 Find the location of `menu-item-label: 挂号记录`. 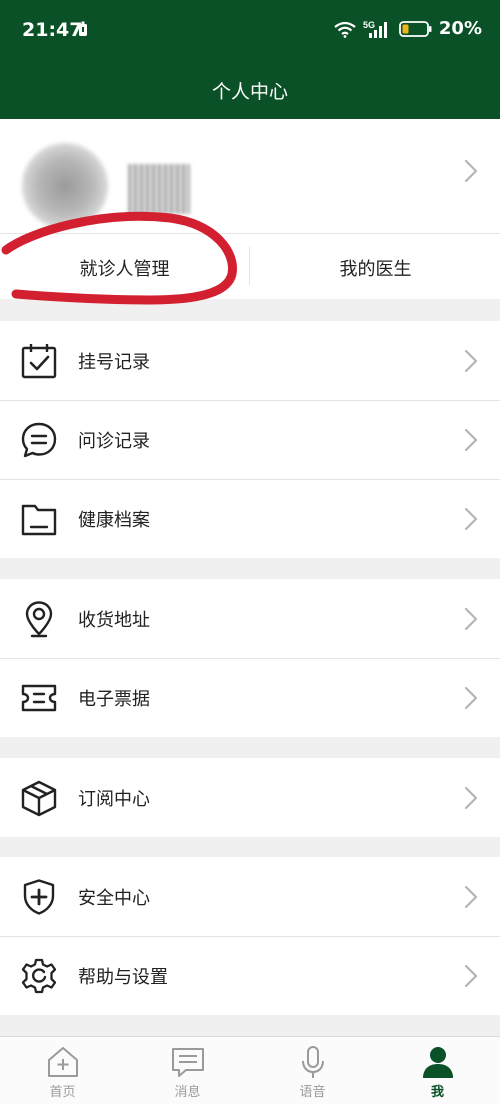

menu-item-label: 挂号记录 is located at coordinates (114, 362).